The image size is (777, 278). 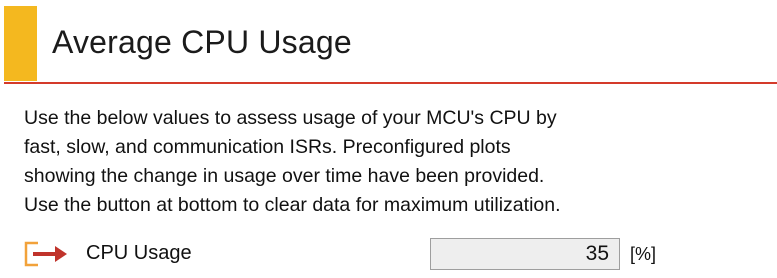 I want to click on cpu-usage-label: CPU Usage, so click(x=139, y=253).